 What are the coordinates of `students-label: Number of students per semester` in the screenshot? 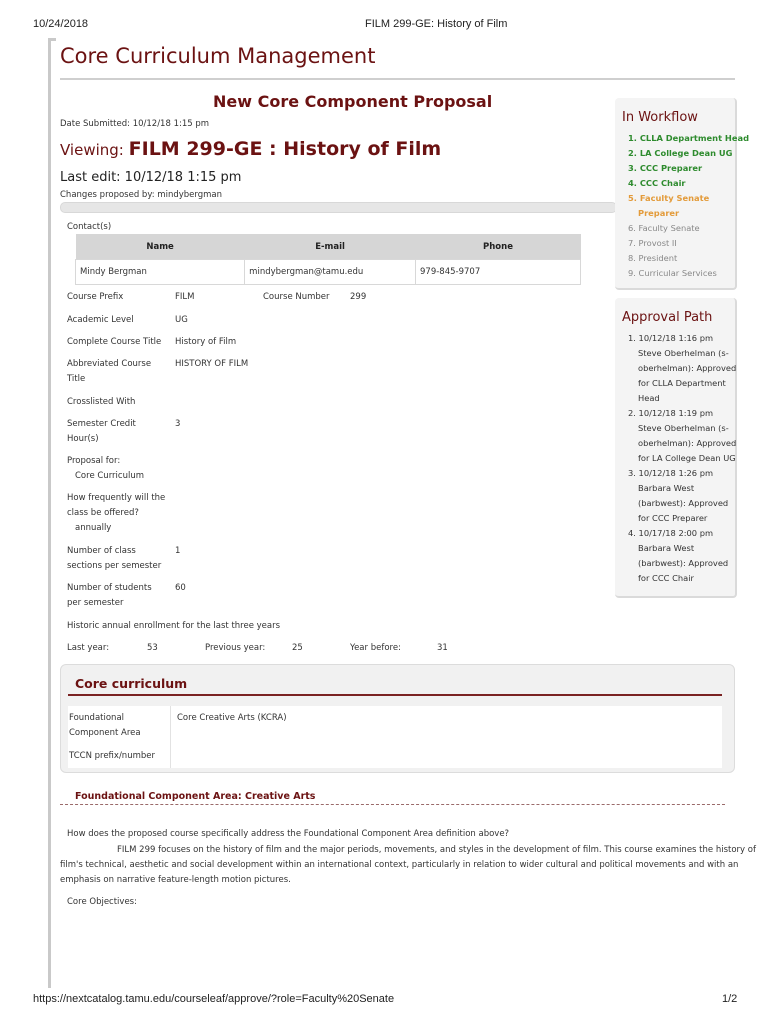 It's located at (109, 596).